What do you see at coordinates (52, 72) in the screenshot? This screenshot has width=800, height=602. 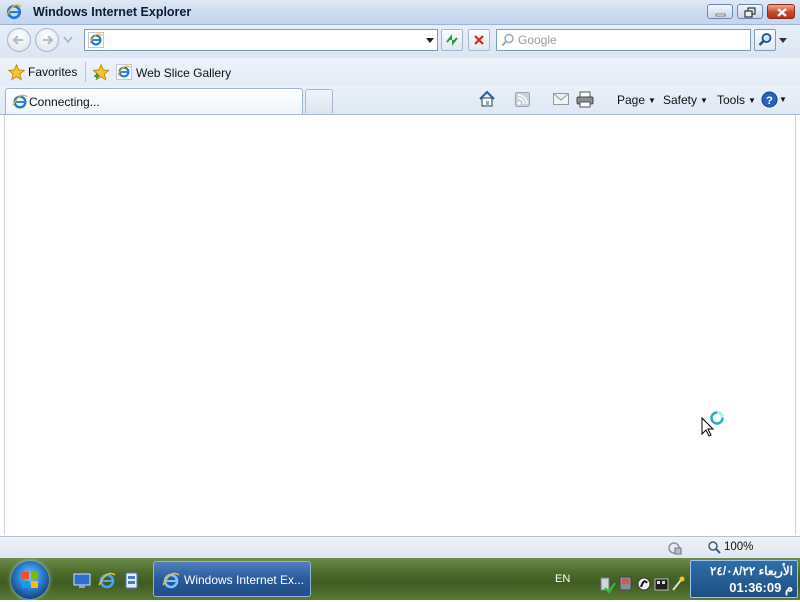 I see `favorites-button: Favorites` at bounding box center [52, 72].